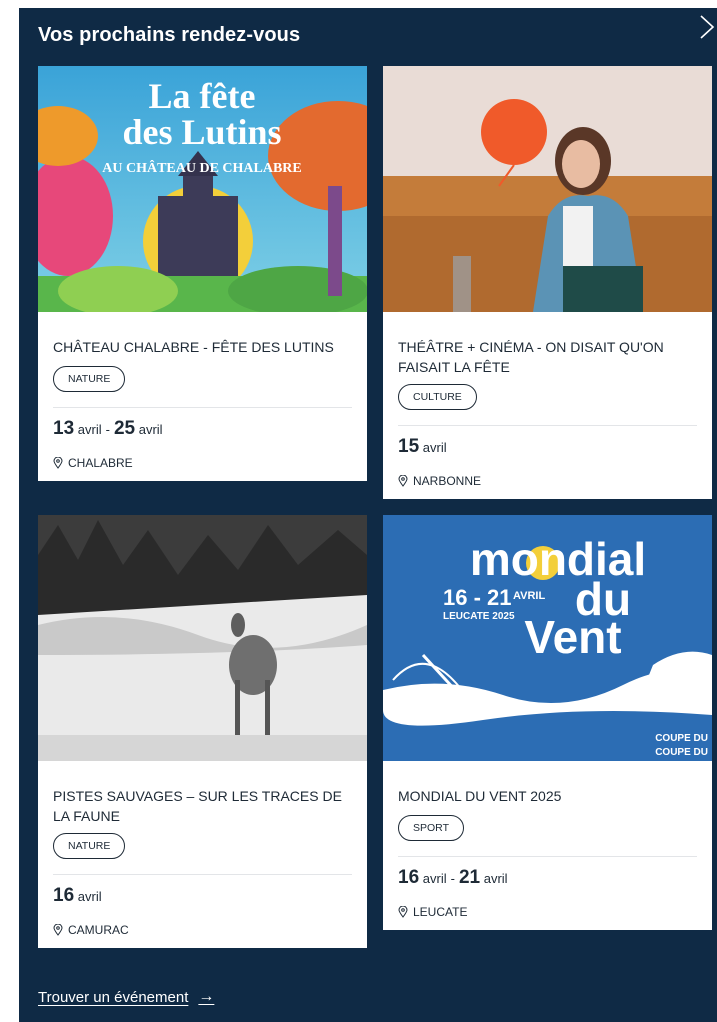  I want to click on close-icon, so click(707, 27).